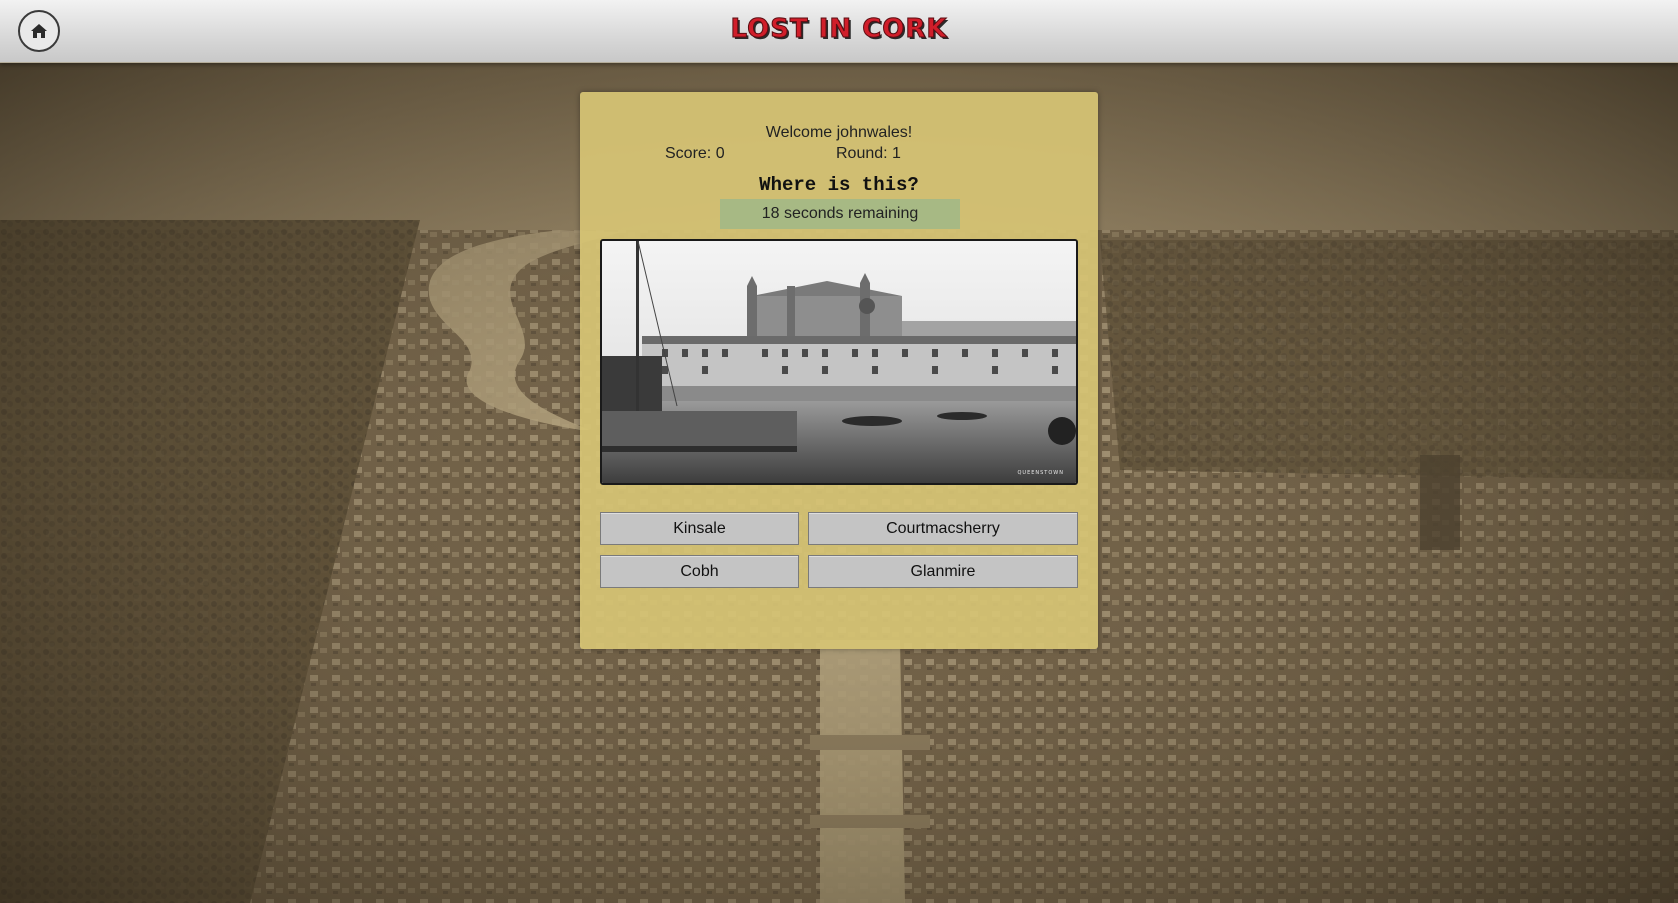 The width and height of the screenshot is (1678, 903). I want to click on top-bar: LOST IN CORK, so click(839, 31).